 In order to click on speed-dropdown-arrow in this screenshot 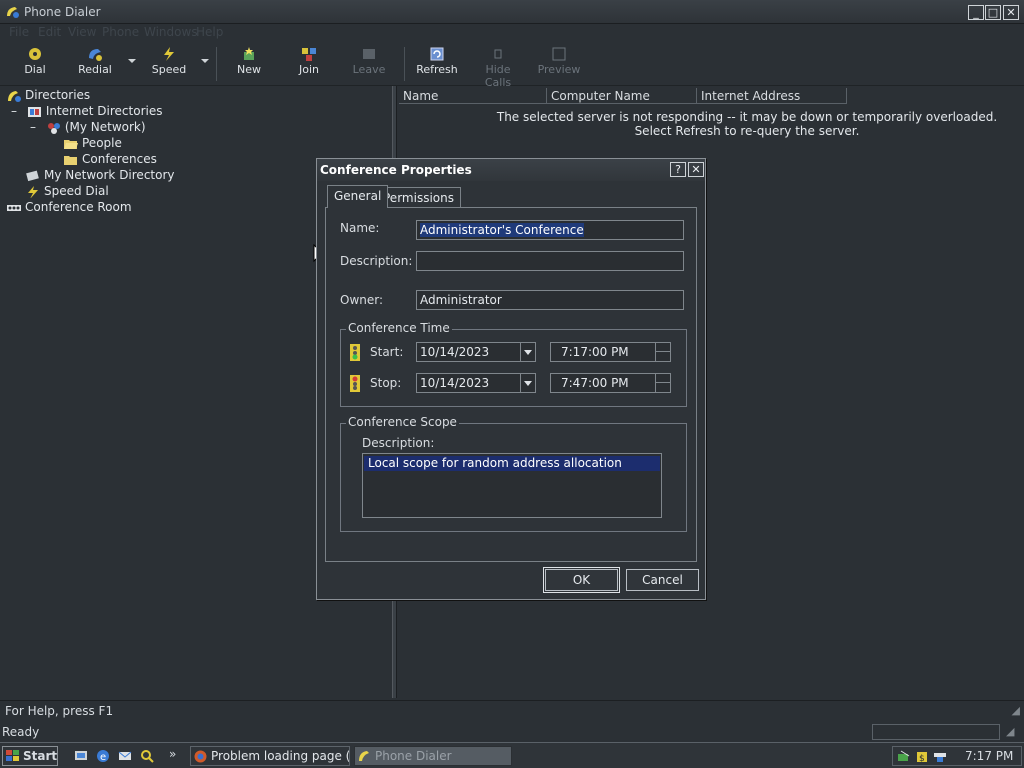, I will do `click(205, 61)`.